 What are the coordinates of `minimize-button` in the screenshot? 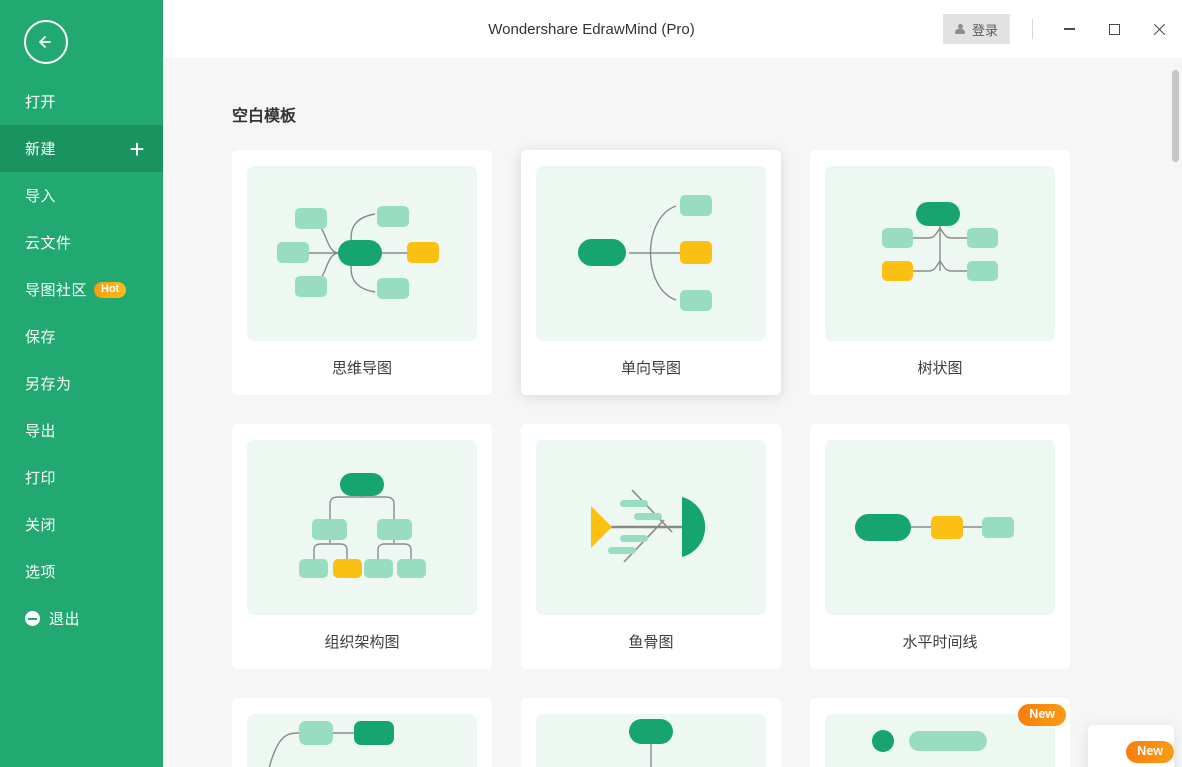 It's located at (1069, 29).